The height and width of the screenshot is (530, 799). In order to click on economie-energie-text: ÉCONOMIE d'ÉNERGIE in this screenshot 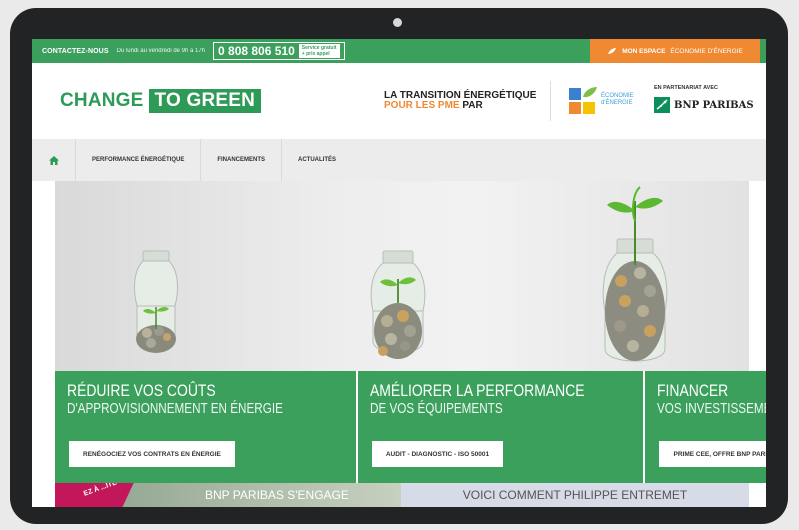, I will do `click(617, 100)`.